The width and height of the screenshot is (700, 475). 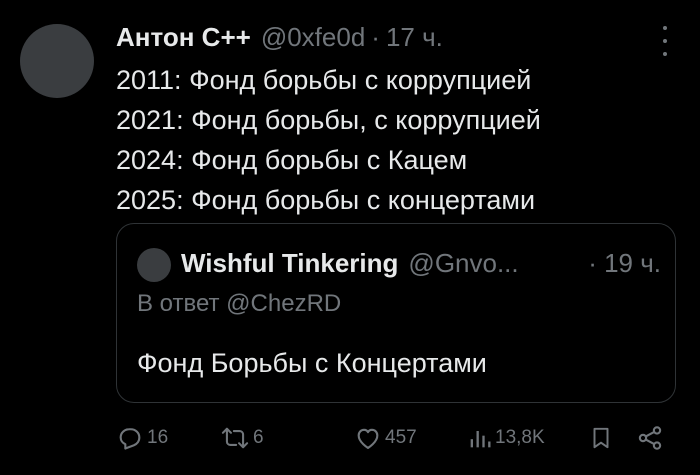 I want to click on author-name: Антон С++, so click(x=183, y=37).